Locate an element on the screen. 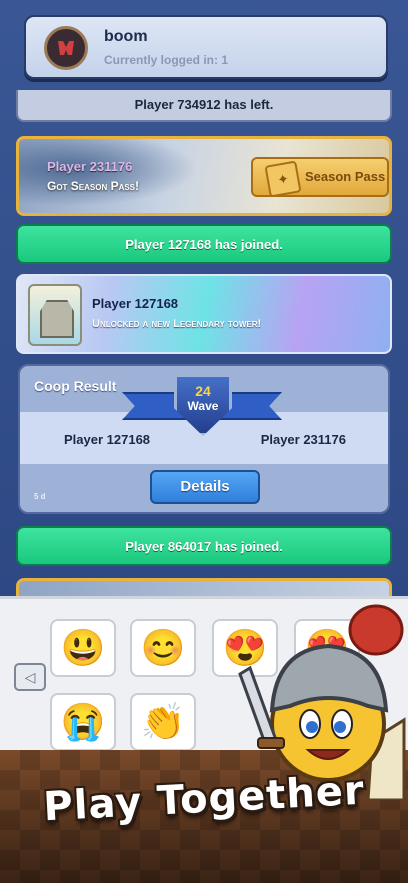 The width and height of the screenshot is (408, 883). season-pass-button-label: Season Pass is located at coordinates (345, 176).